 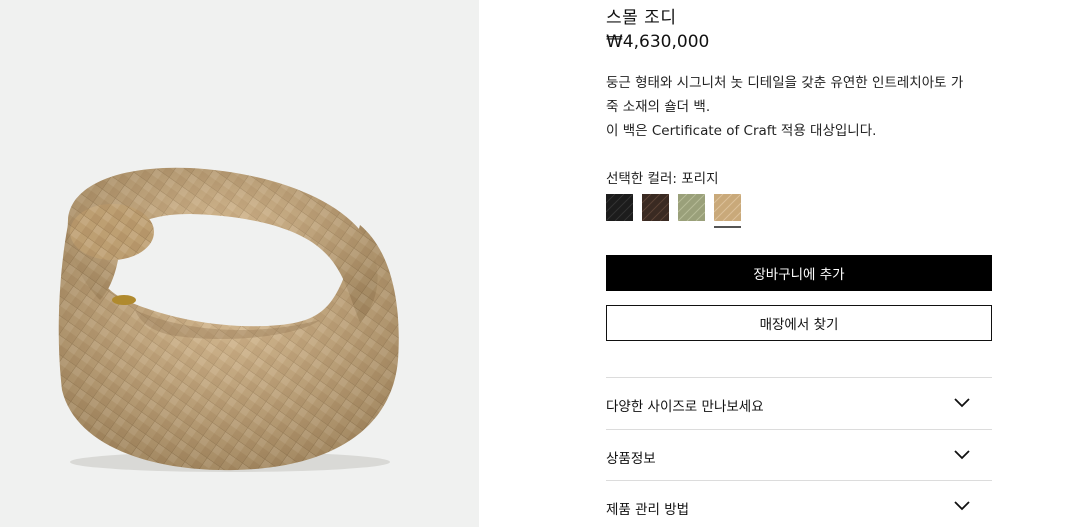 I want to click on description-line: 둥근 형태와 시그니처 놋 디테일을 갖춘 유연한 인트레치아토 가, so click(x=785, y=83).